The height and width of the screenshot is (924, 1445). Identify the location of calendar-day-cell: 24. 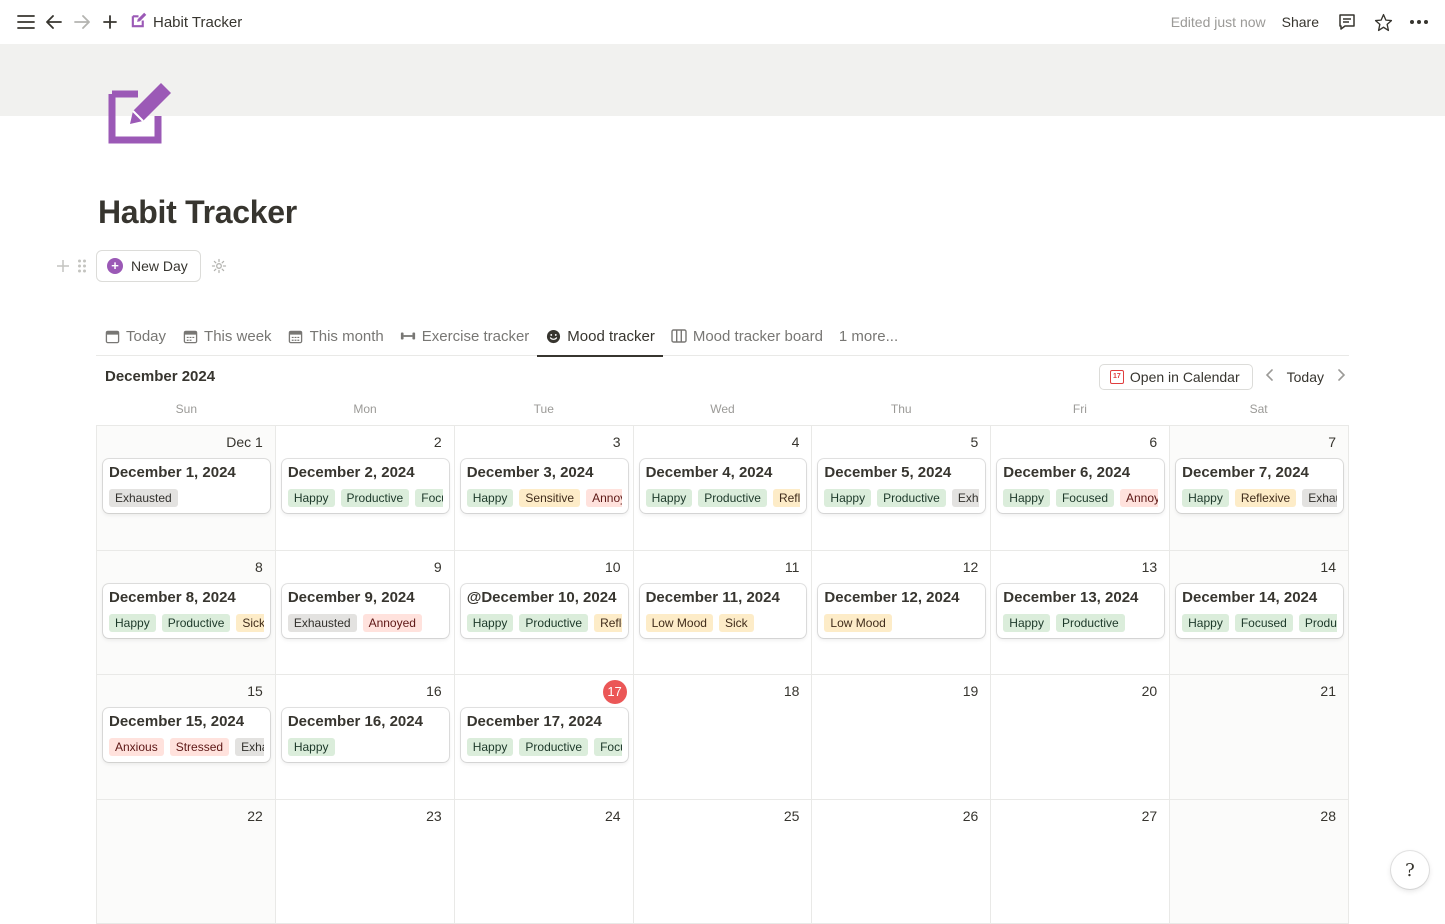
(544, 862).